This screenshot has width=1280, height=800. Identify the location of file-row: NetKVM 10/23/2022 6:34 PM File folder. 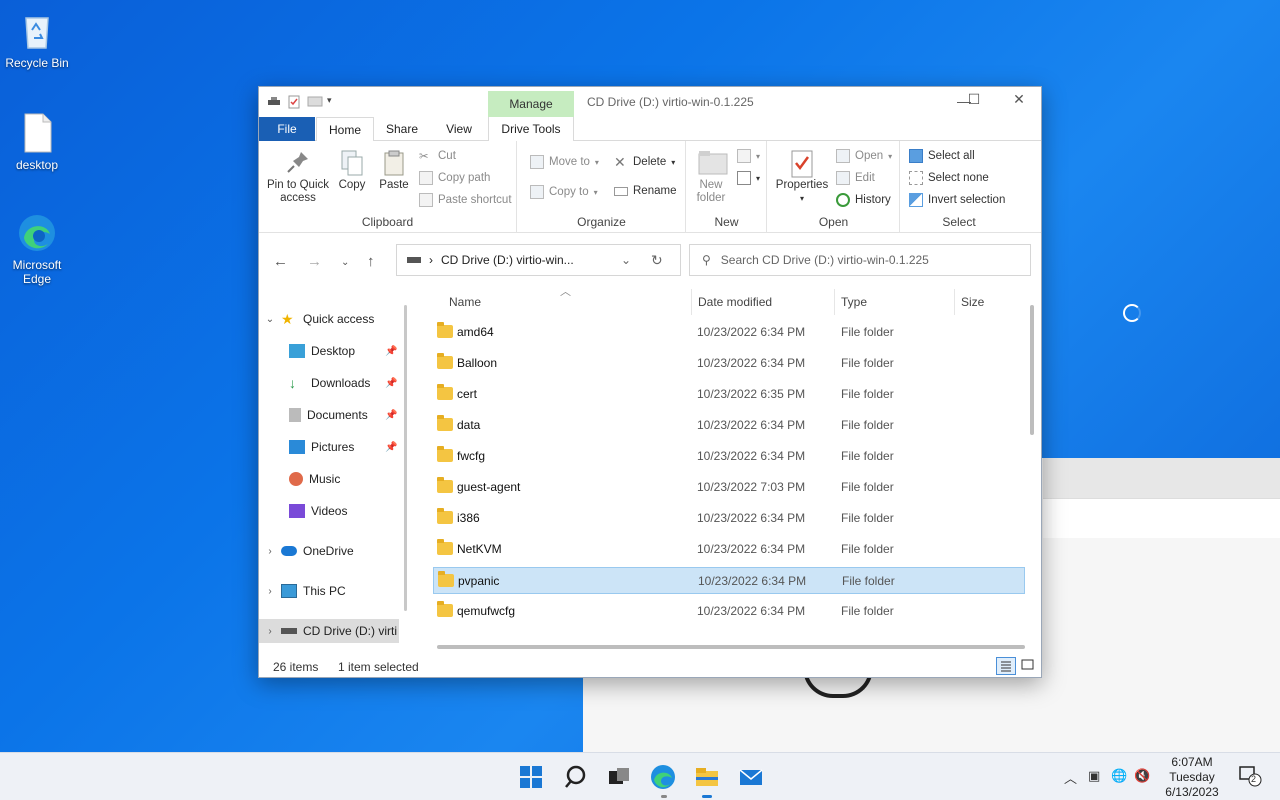
(729, 549).